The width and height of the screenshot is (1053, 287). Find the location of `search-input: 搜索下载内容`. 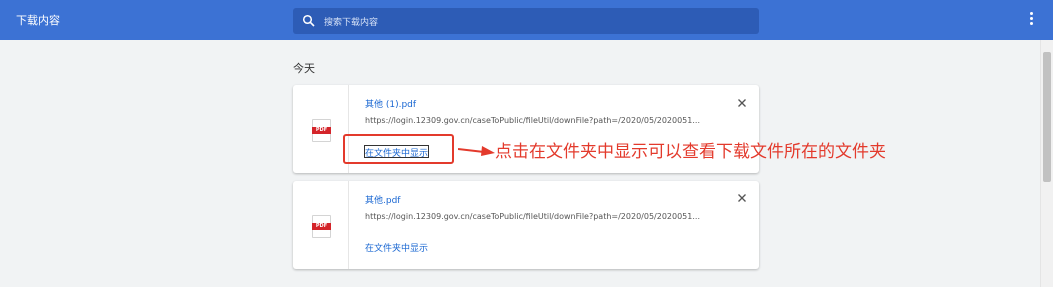

search-input: 搜索下载内容 is located at coordinates (351, 21).